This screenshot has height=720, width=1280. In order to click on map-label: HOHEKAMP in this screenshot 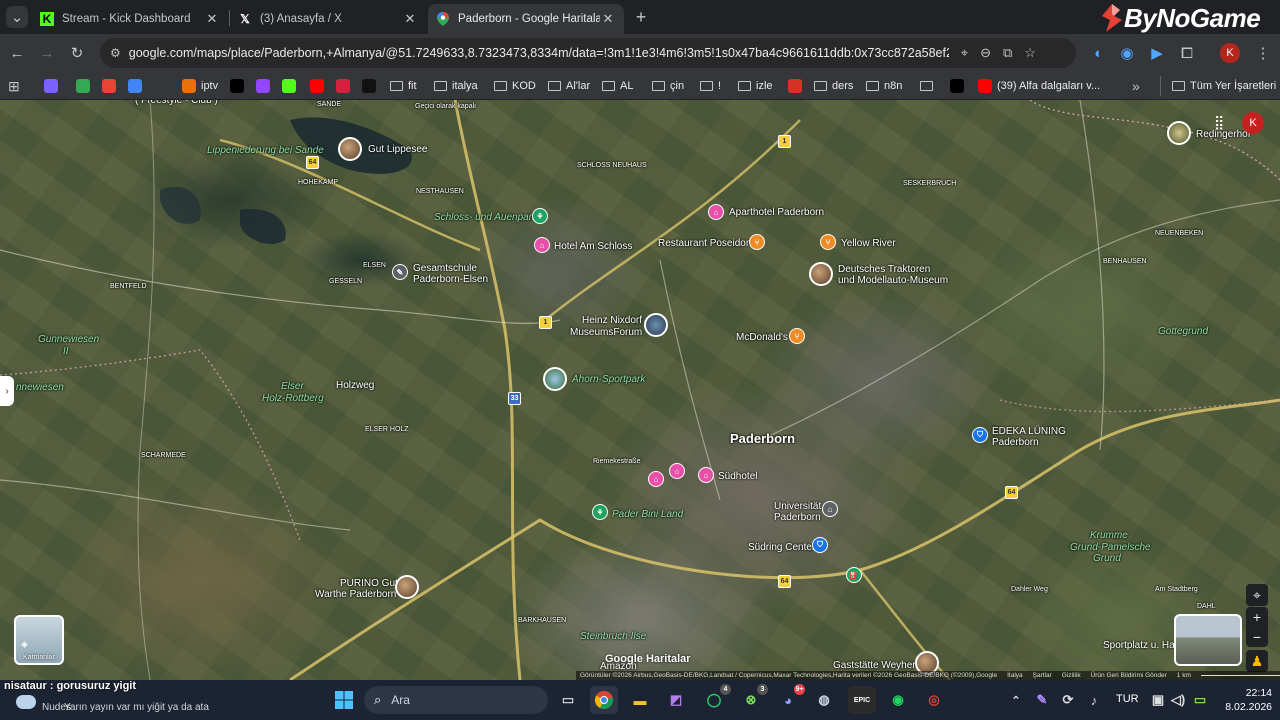, I will do `click(318, 182)`.